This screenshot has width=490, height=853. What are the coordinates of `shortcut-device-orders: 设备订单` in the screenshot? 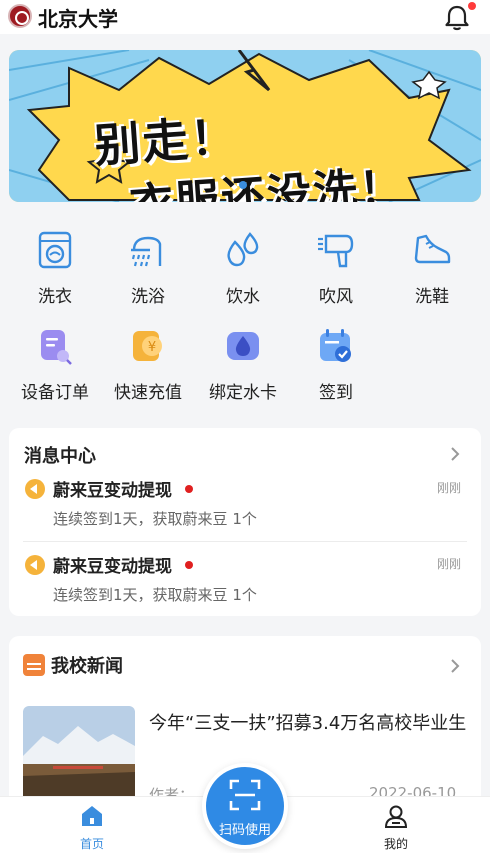 It's located at (55, 364).